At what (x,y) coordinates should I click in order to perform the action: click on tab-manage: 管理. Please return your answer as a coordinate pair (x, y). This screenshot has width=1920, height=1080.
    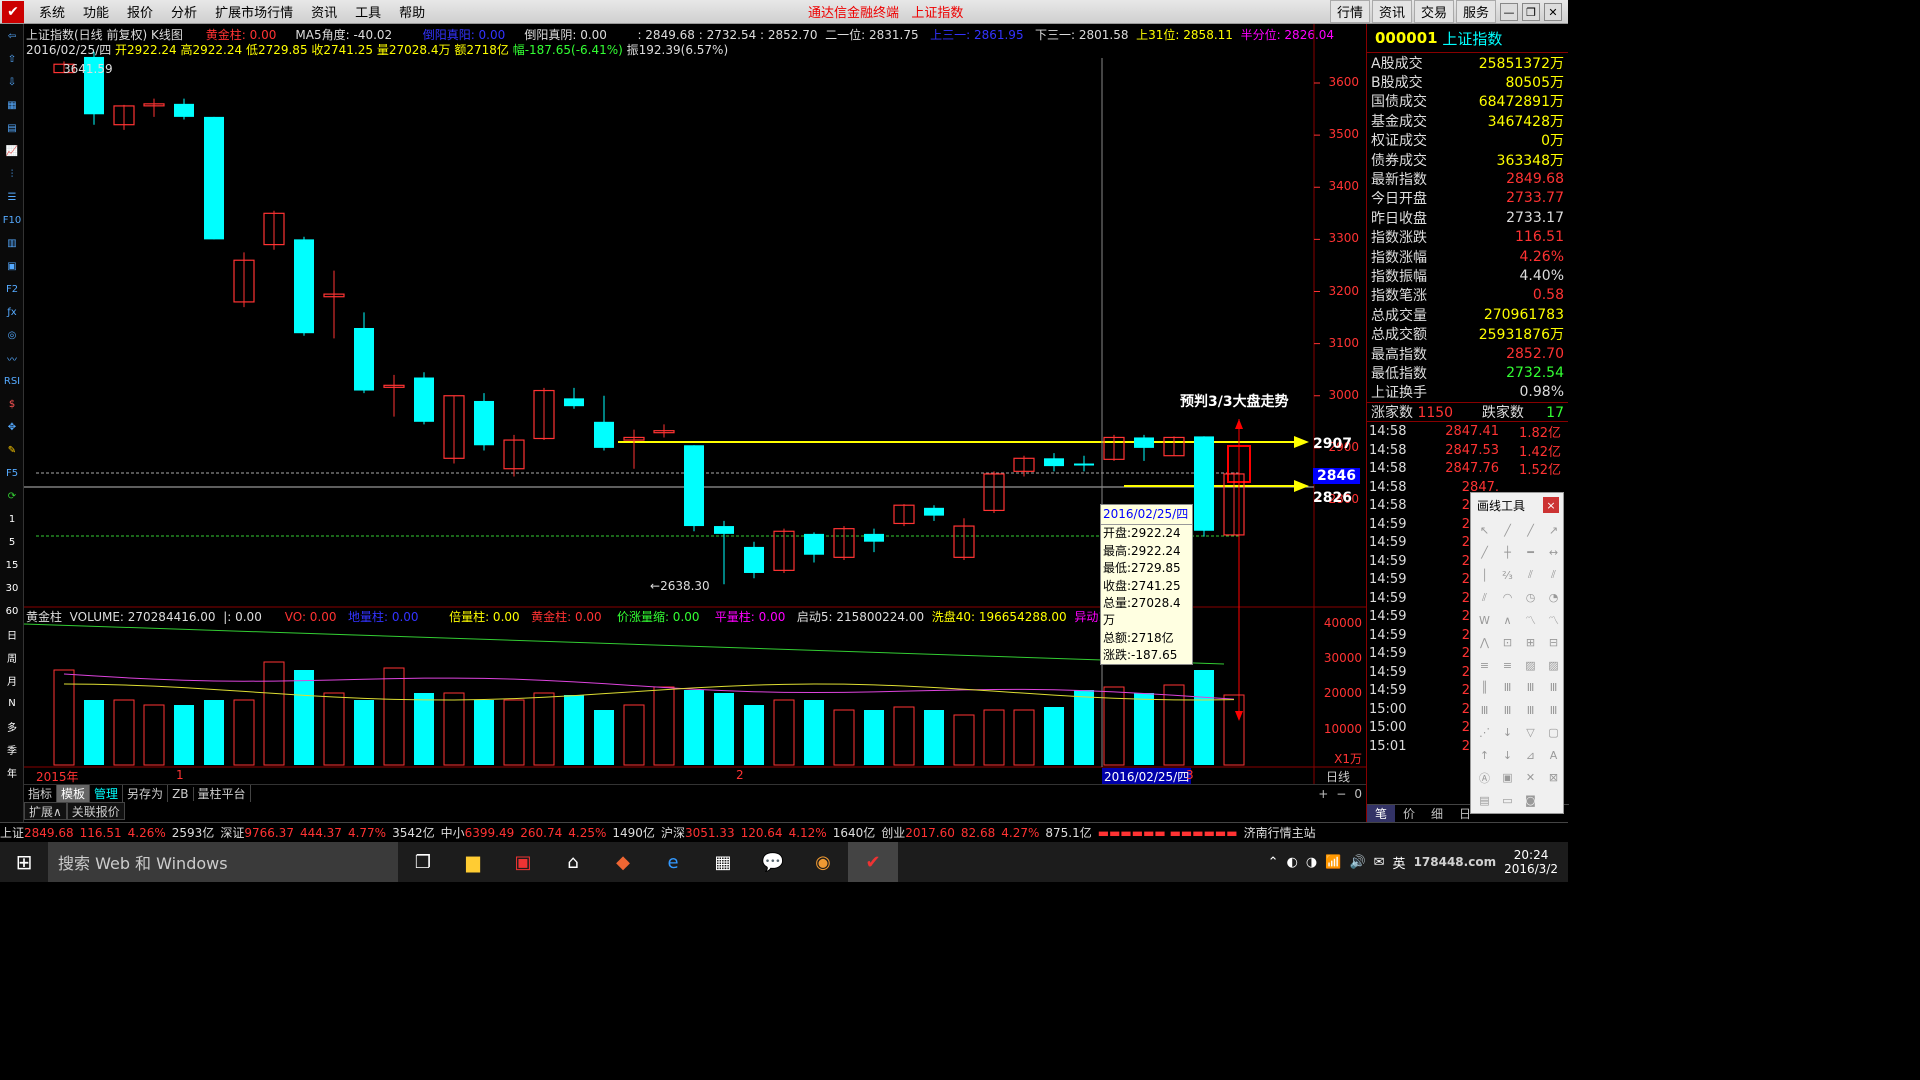
    Looking at the image, I should click on (107, 793).